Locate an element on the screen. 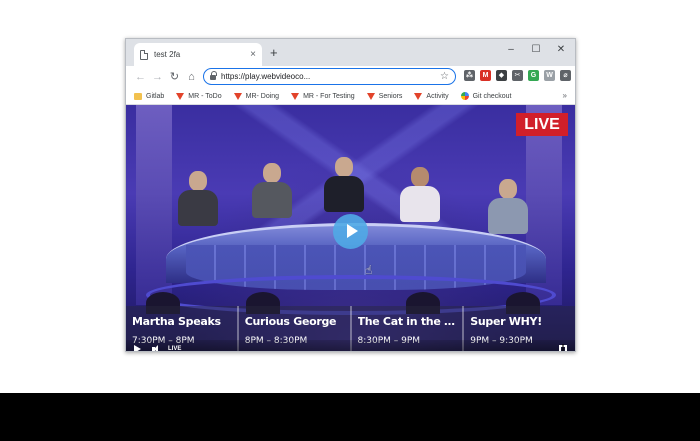  bookmark-item: Activity is located at coordinates (431, 96).